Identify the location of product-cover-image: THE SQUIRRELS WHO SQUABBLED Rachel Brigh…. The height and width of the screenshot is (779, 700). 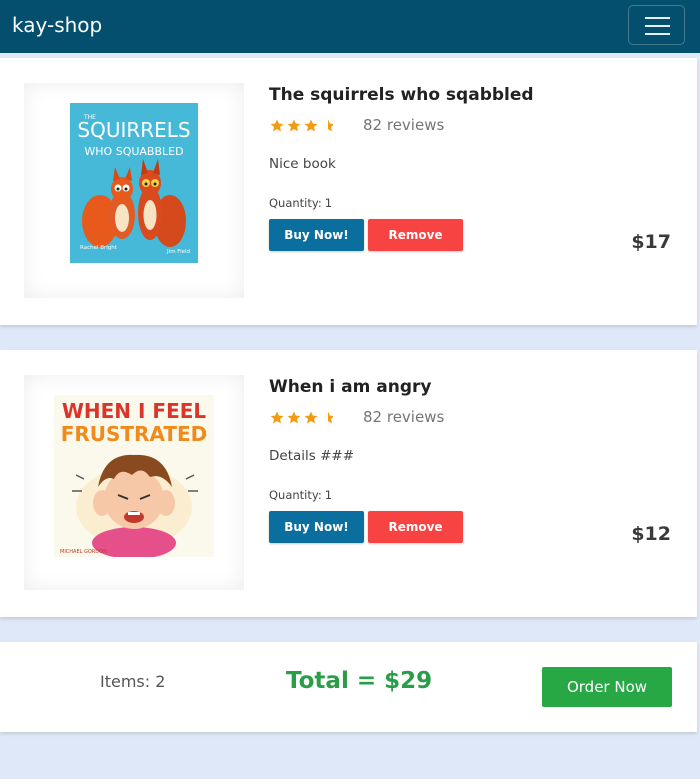
(134, 183).